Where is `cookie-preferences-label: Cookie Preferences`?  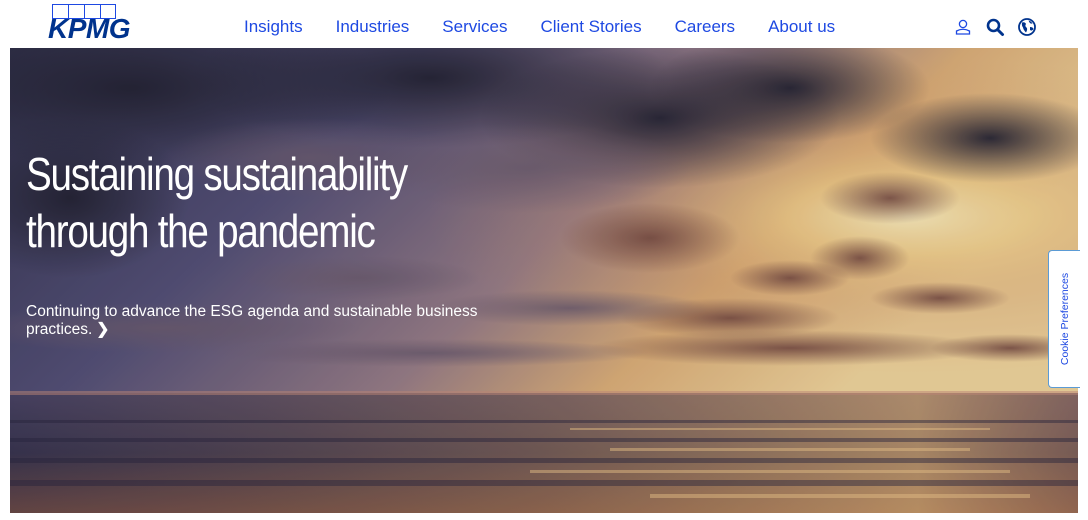 cookie-preferences-label: Cookie Preferences is located at coordinates (1064, 319).